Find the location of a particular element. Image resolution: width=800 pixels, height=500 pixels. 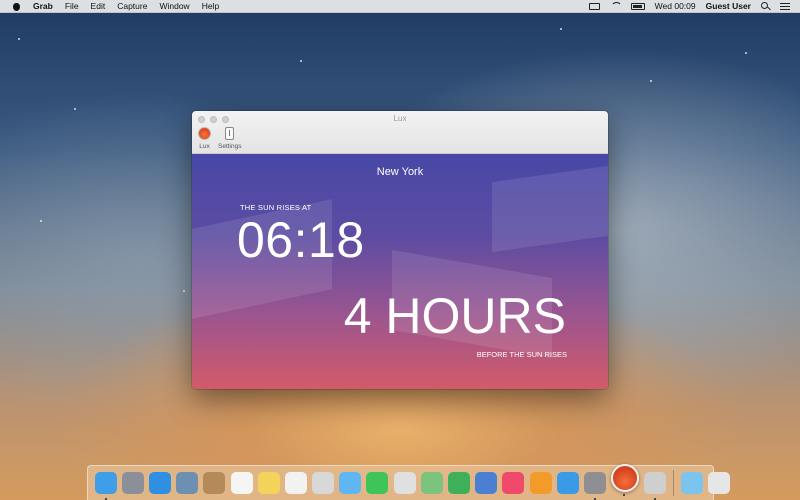

dock-numbers-icon is located at coordinates (459, 483).